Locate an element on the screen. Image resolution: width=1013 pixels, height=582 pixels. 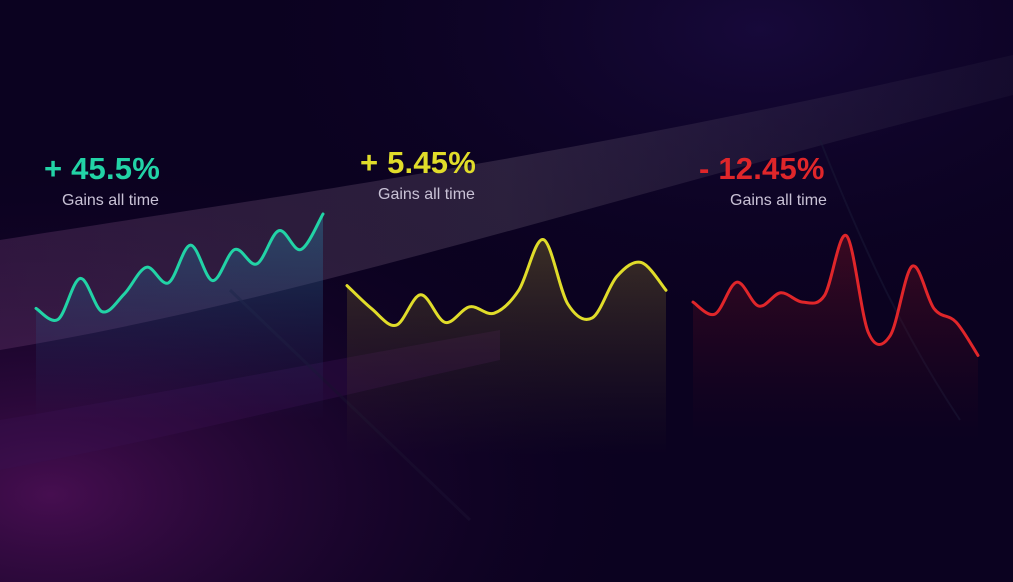
chart-3-area is located at coordinates (835, 337).